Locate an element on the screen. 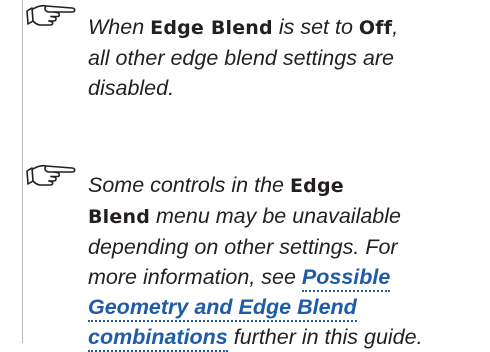 This screenshot has height=352, width=490. note-line: more information, see Possible is located at coordinates (278, 277).